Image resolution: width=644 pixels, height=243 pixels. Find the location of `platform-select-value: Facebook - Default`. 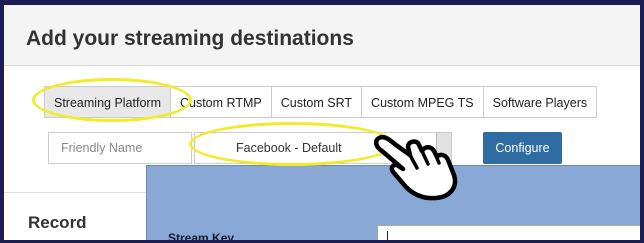

platform-select-value: Facebook - Default is located at coordinates (289, 148).